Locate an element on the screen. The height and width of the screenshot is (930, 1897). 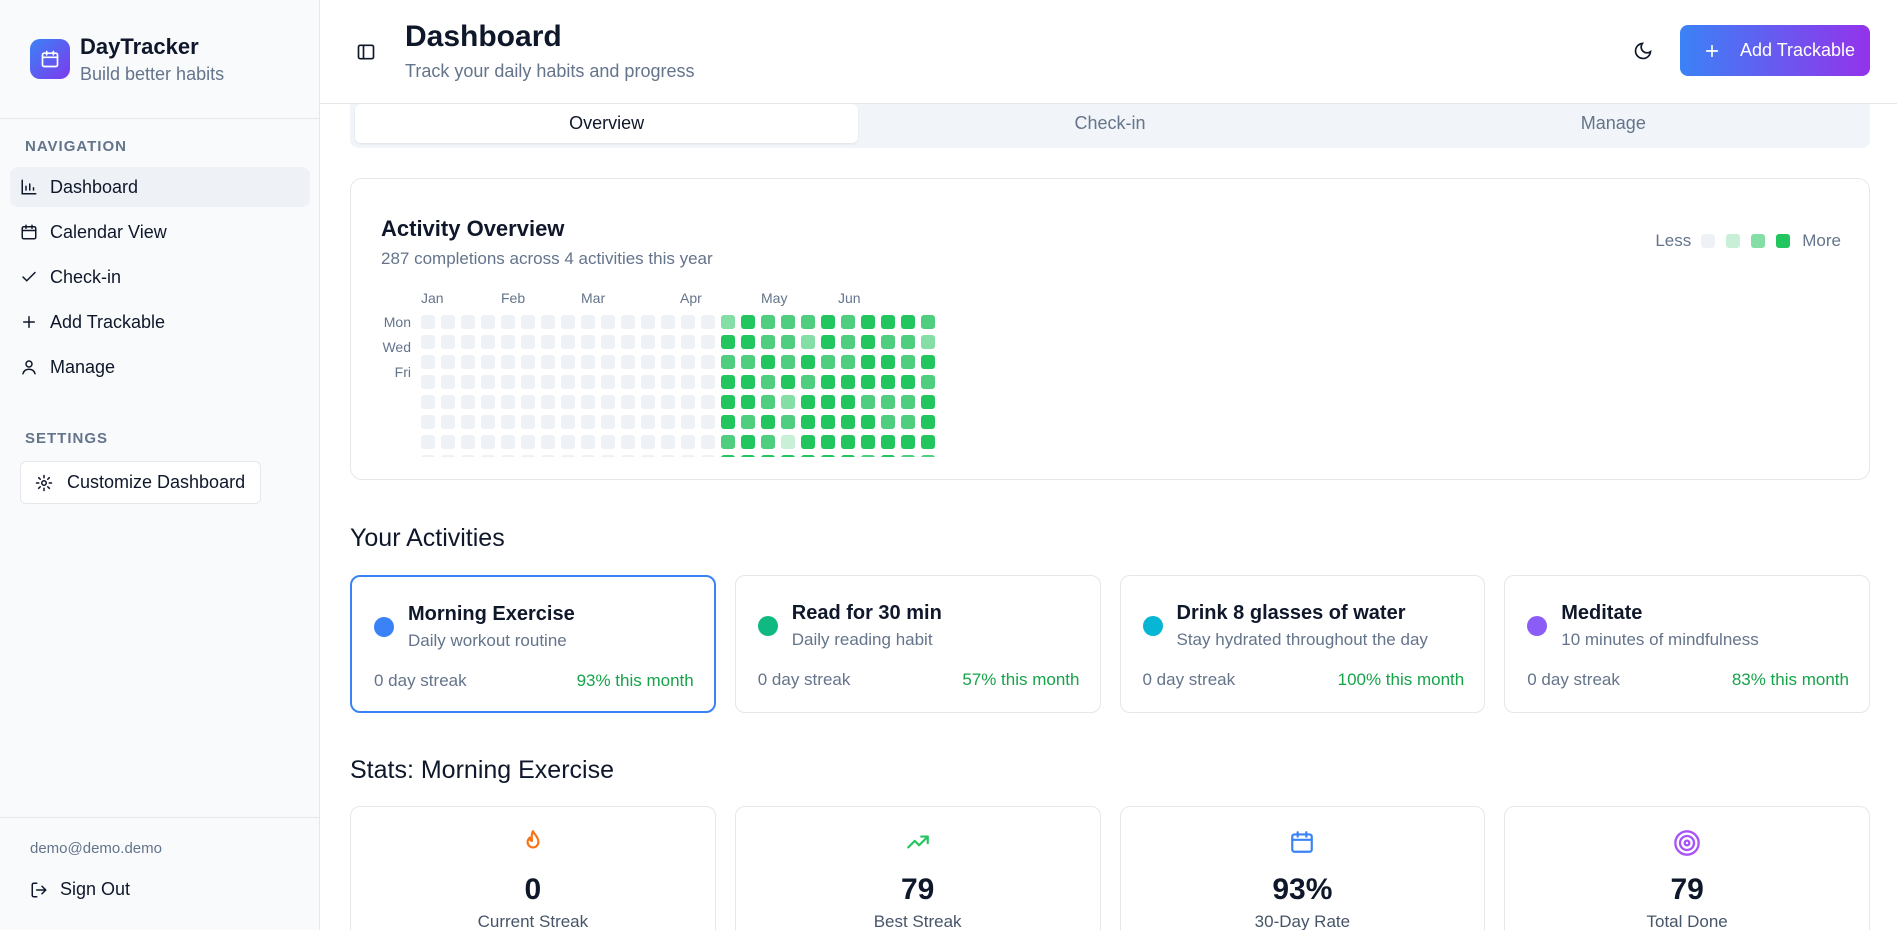
tab-check-in: Check-in is located at coordinates (1109, 123).